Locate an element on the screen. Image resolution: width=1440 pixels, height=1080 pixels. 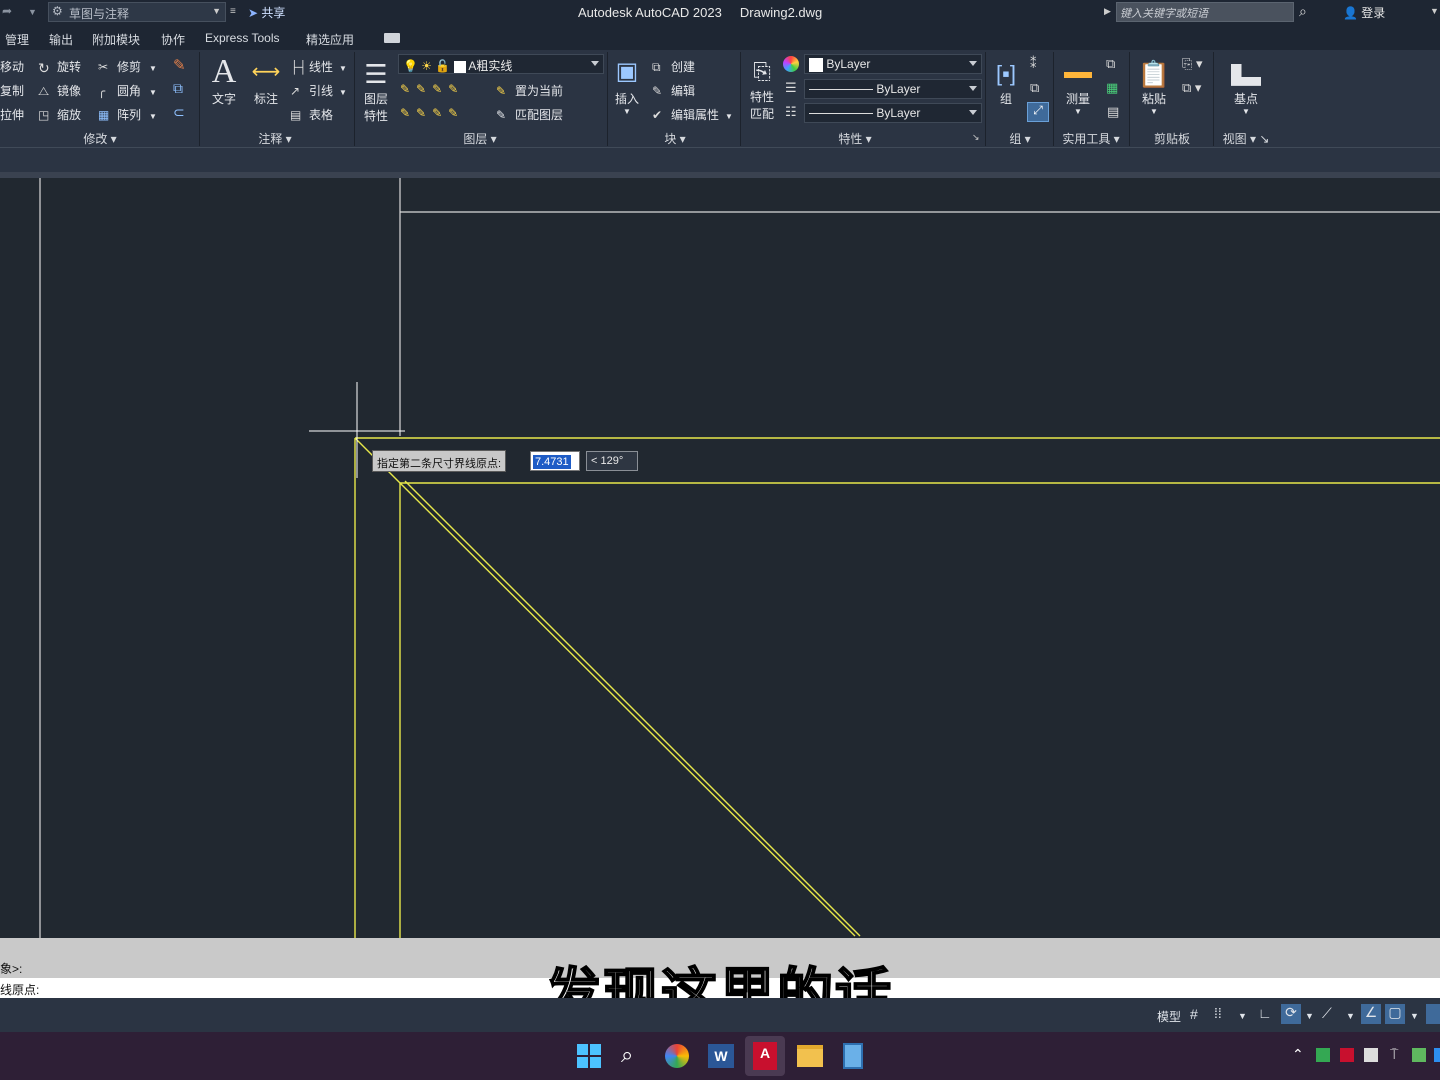
redo-icon: ➦ is located at coordinates (7, 11).